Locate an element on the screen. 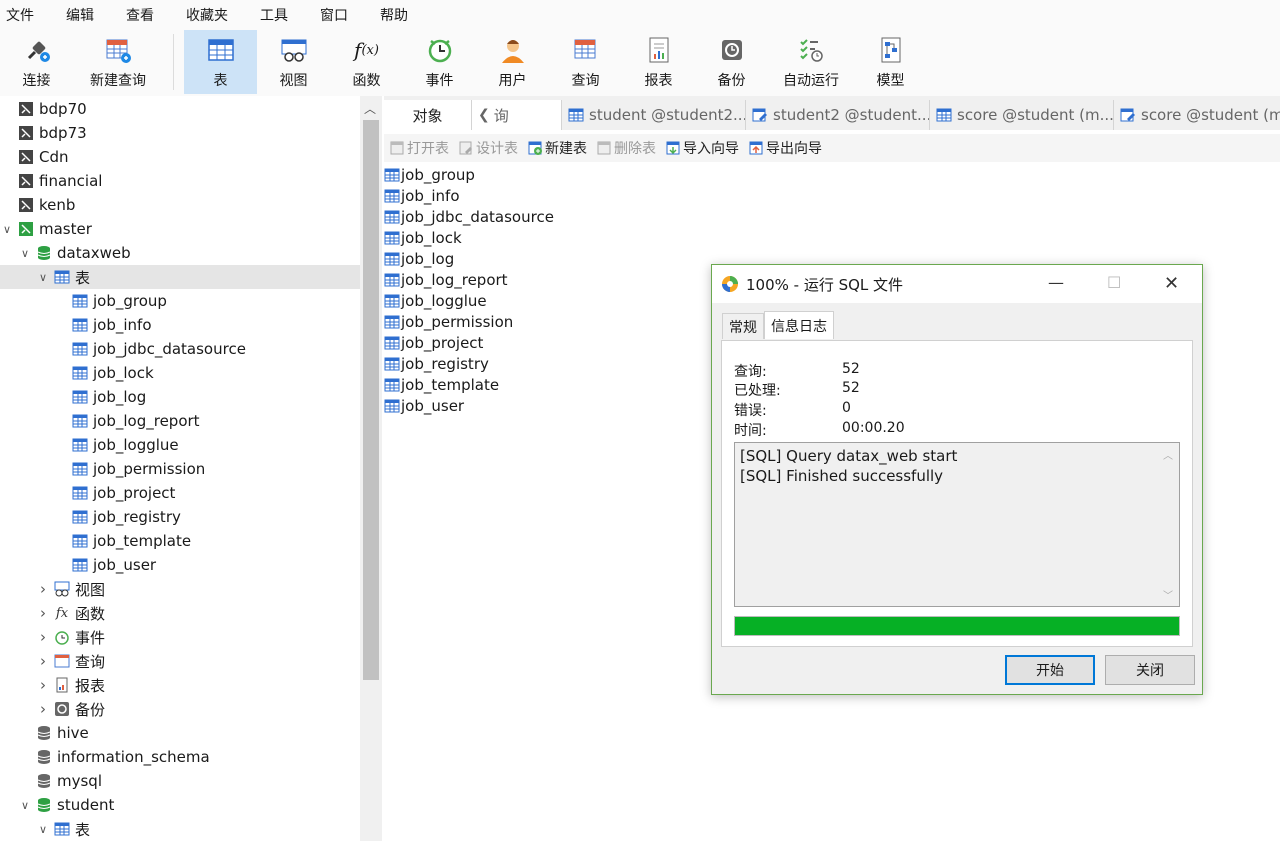 Image resolution: width=1280 pixels, height=841 pixels. tree-table-item: job_info is located at coordinates (180, 325).